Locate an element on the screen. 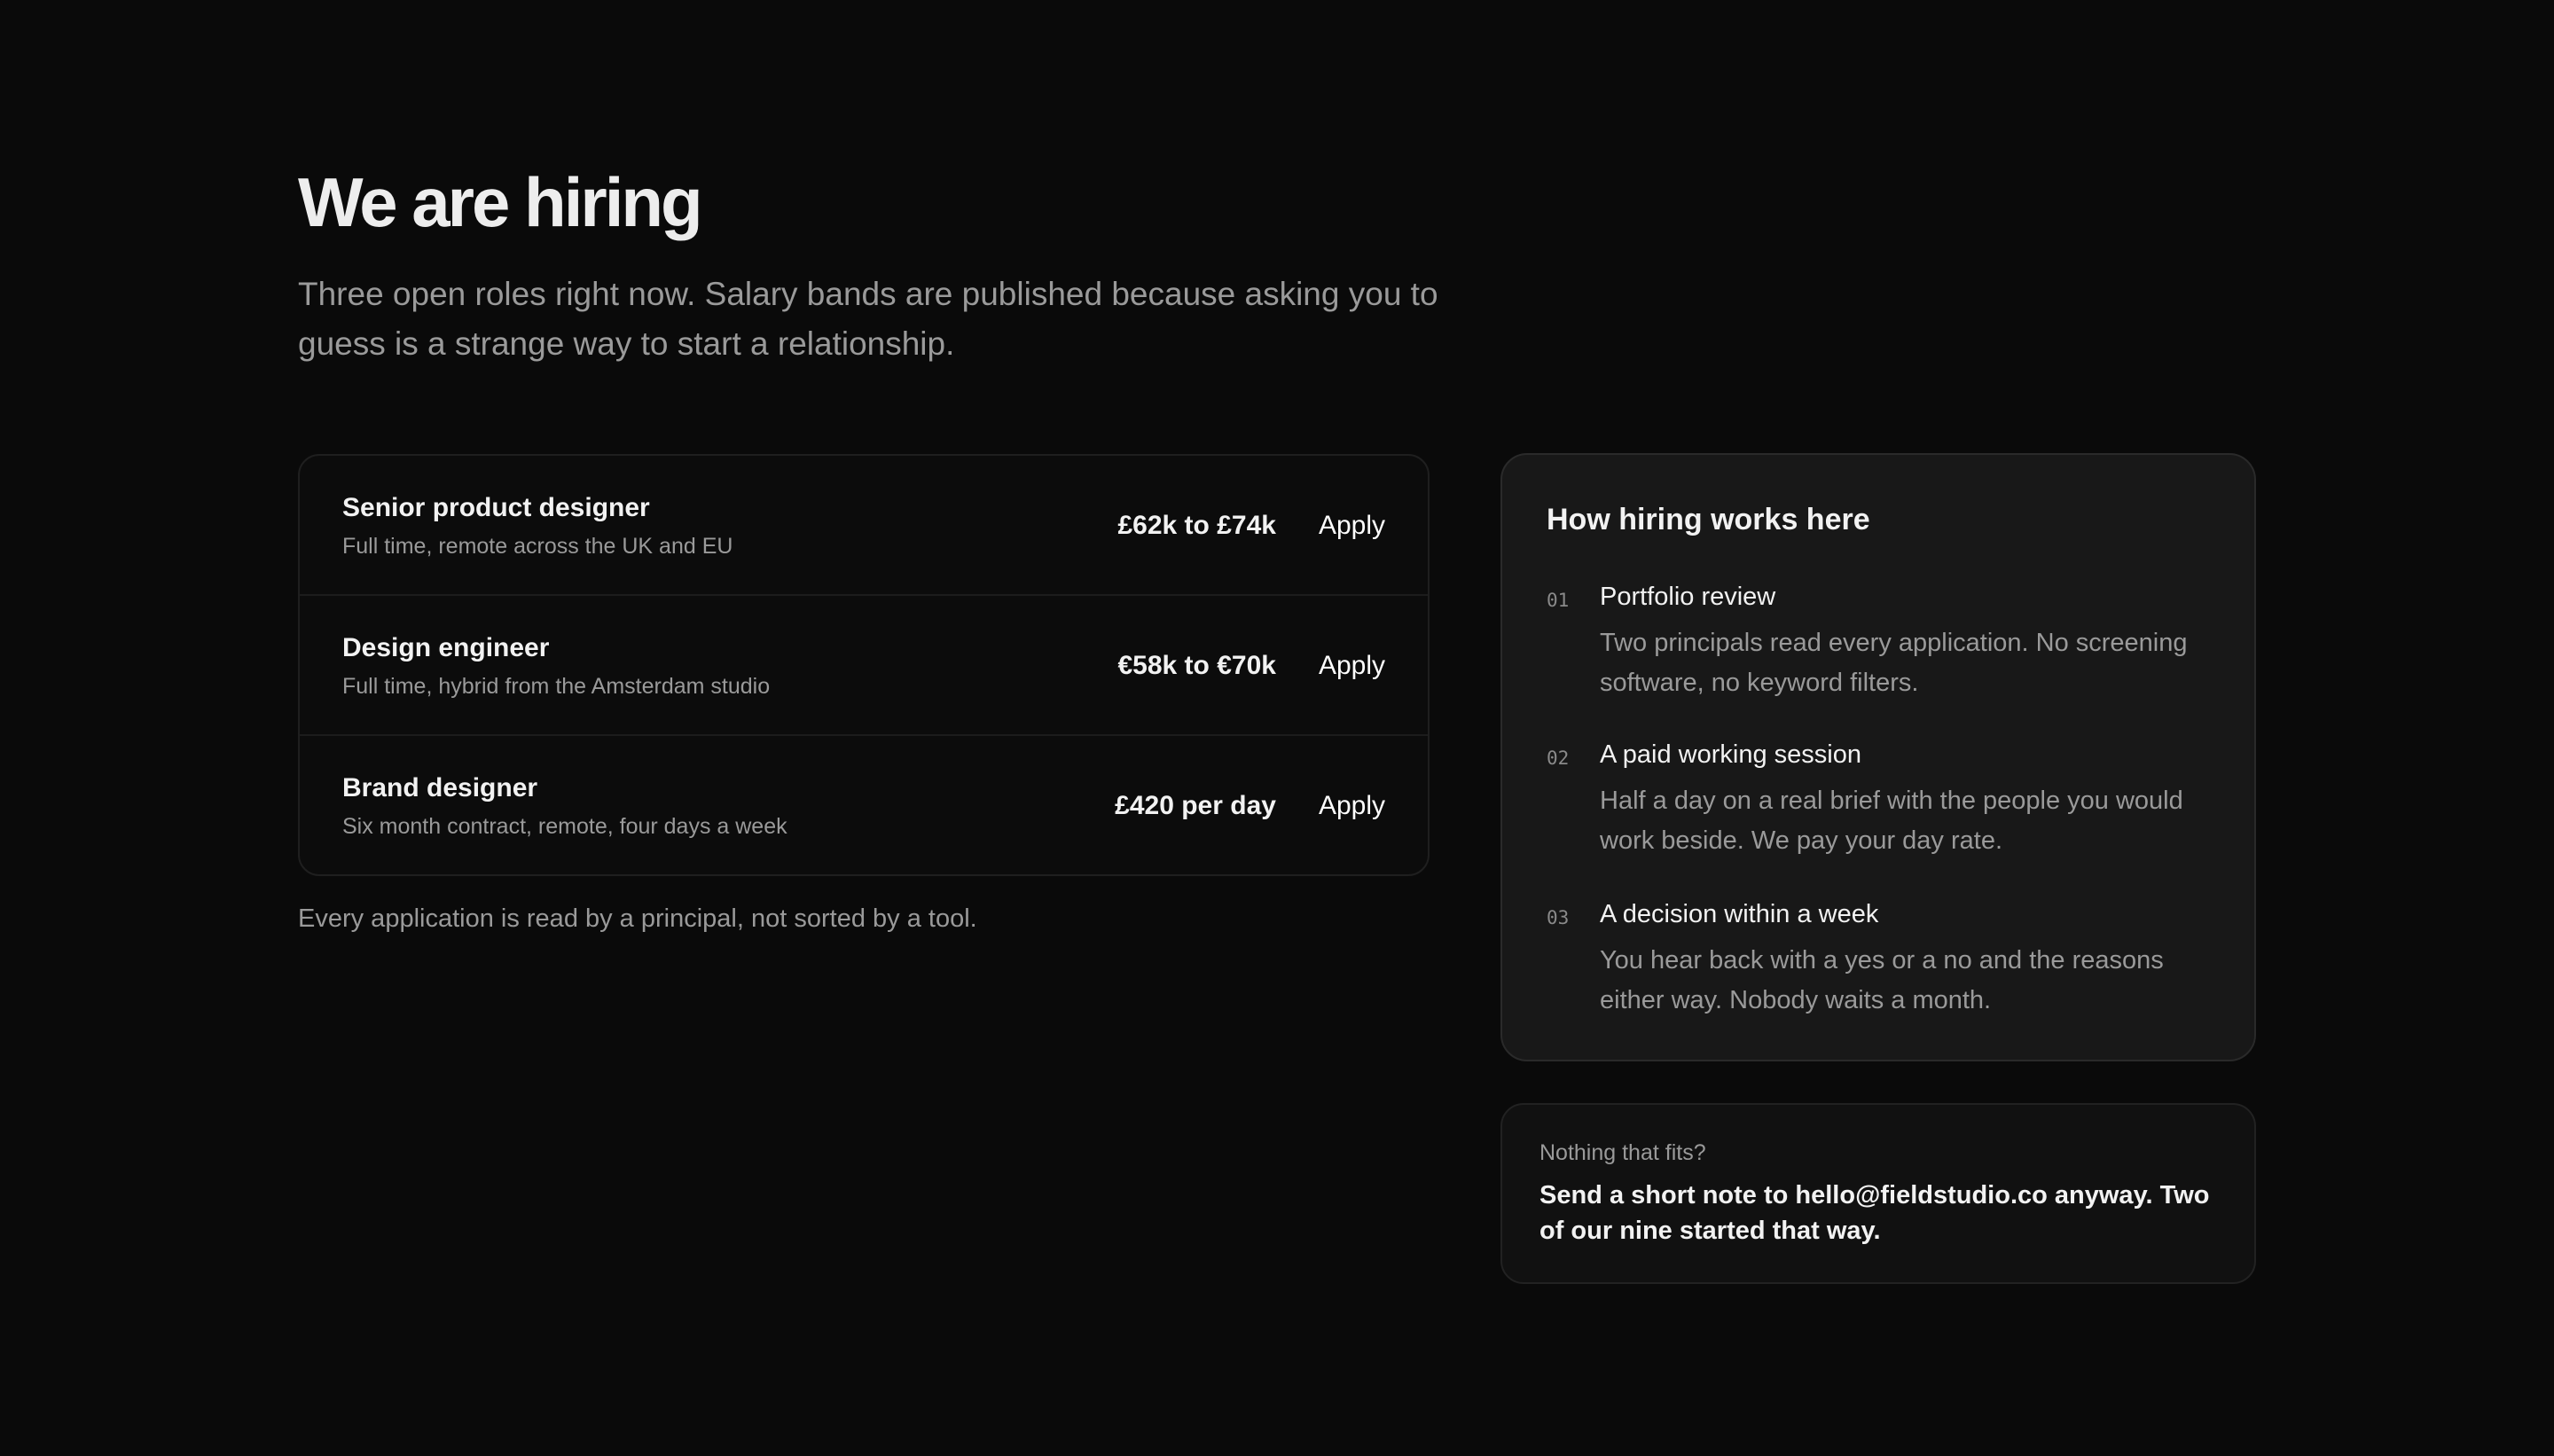 The width and height of the screenshot is (2554, 1456). role-actions: £62k to £74k Apply is located at coordinates (1251, 526).